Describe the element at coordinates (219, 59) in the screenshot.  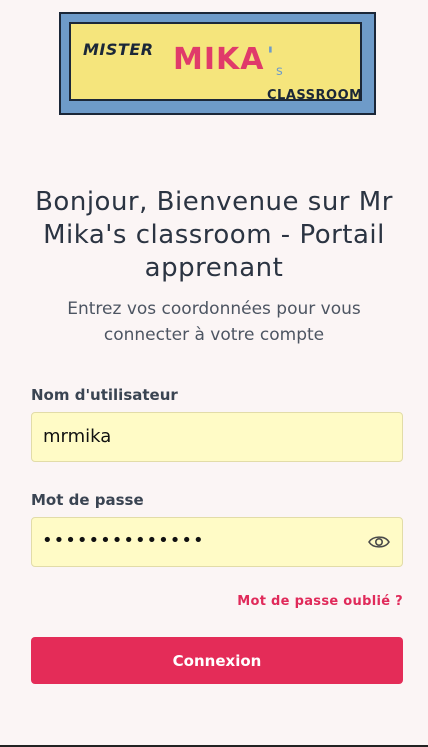
I see `logo-word-mika: MIKA` at that location.